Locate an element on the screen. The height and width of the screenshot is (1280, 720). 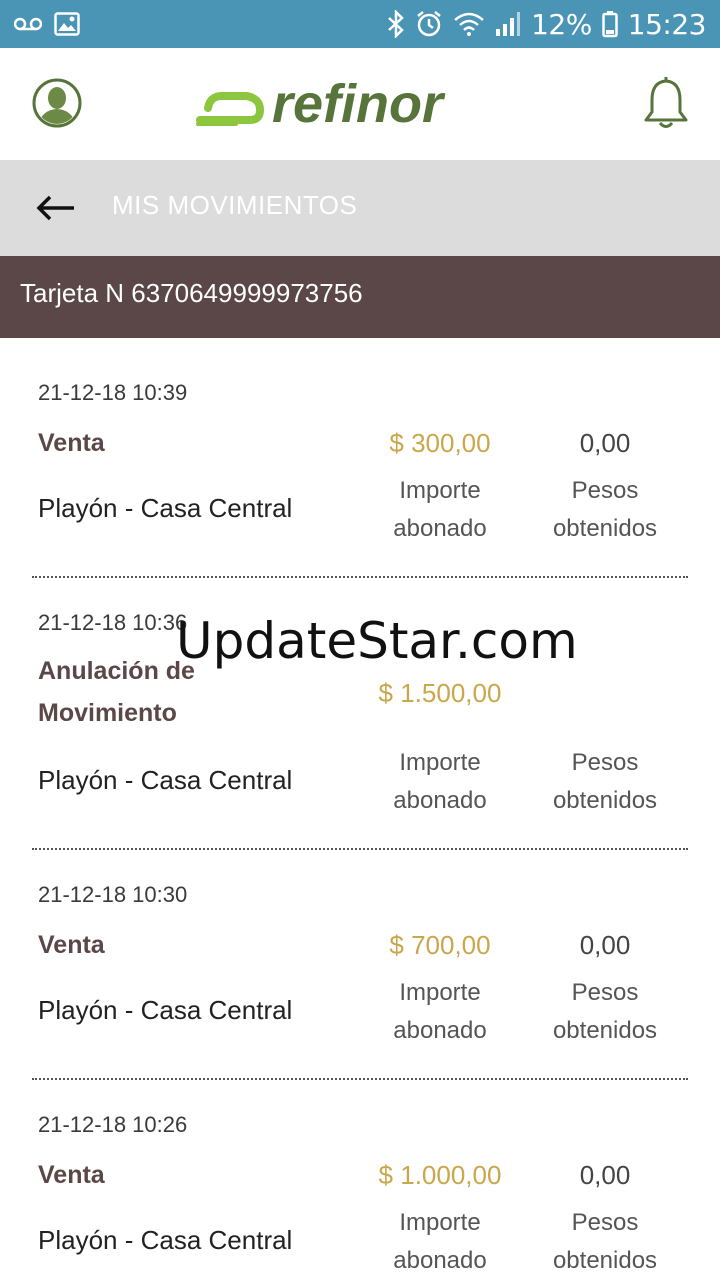
card-number: Tarjeta N 6370649999973756 is located at coordinates (191, 293).